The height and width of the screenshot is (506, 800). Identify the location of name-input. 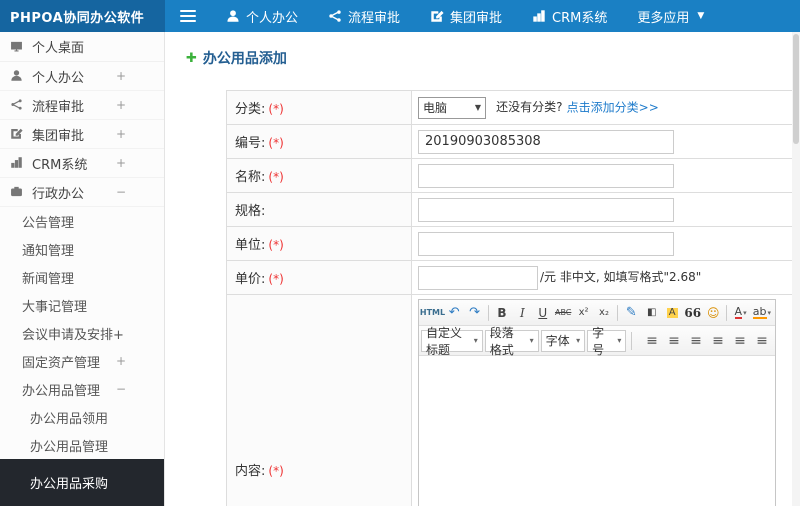
(546, 175).